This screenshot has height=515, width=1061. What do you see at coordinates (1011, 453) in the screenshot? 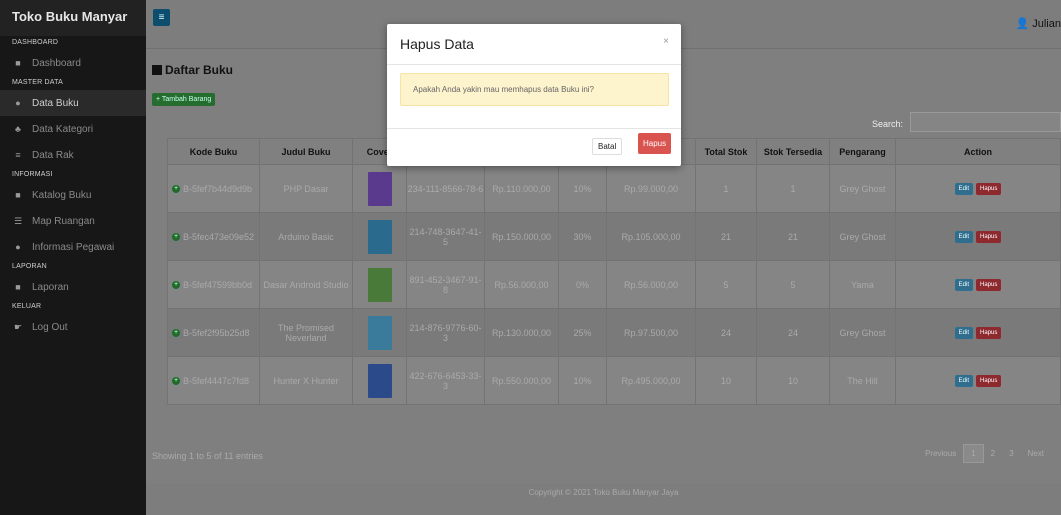
I see `pagination-page: 3` at bounding box center [1011, 453].